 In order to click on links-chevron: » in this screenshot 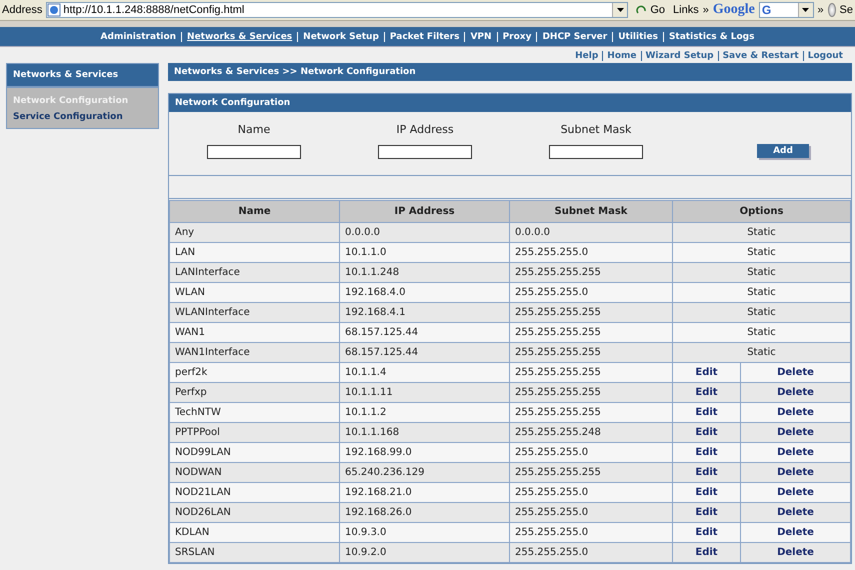, I will do `click(705, 10)`.